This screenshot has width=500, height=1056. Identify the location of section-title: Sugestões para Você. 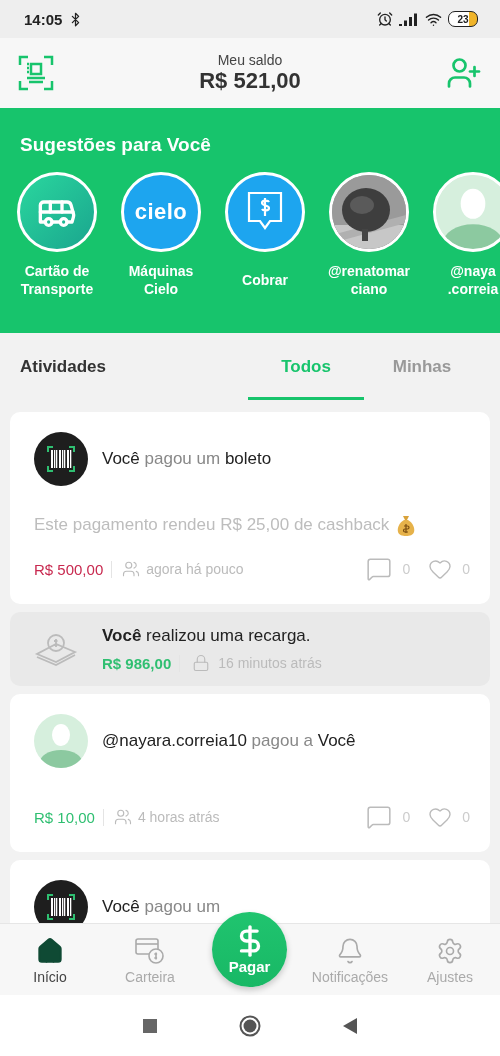
(115, 145).